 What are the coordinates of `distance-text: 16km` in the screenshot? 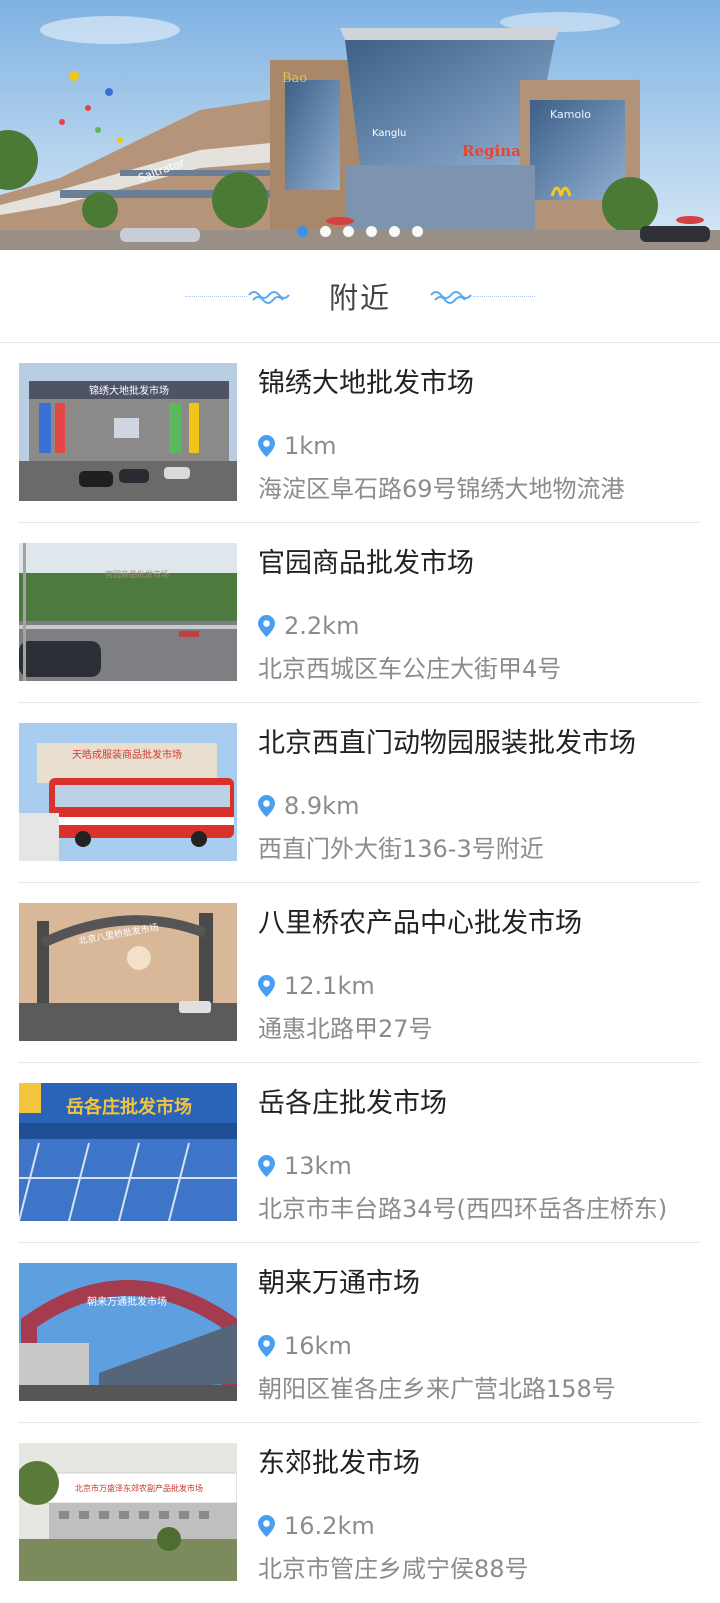 It's located at (318, 1346).